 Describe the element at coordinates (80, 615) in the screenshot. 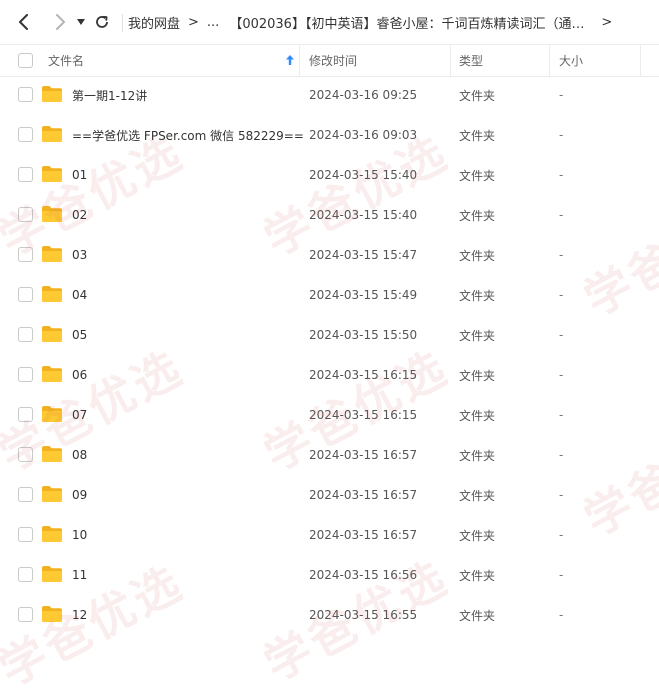

I see `file-name: 12` at that location.